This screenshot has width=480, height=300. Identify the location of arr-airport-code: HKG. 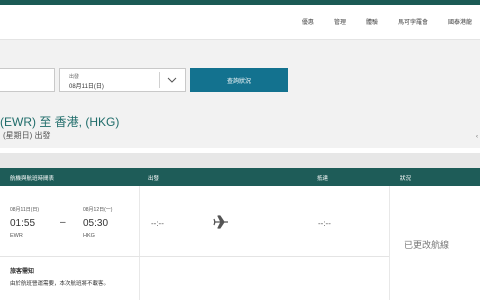
(89, 236).